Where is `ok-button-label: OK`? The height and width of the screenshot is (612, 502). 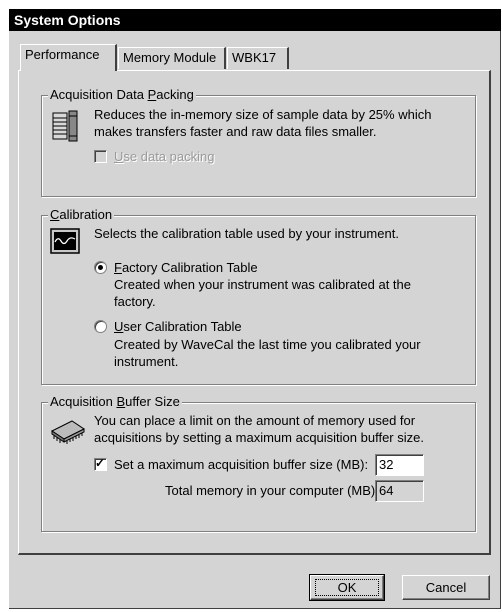 ok-button-label: OK is located at coordinates (347, 587).